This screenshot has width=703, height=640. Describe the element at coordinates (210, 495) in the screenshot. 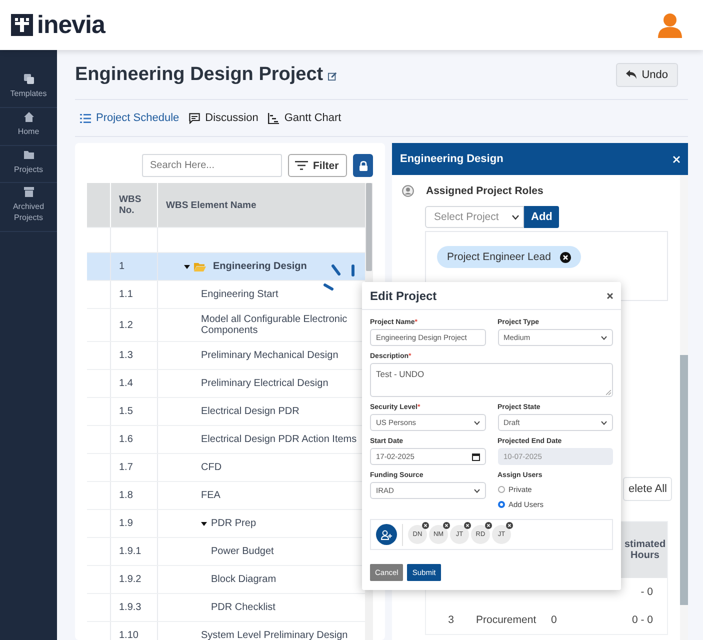

I see `table-cell: FEA` at that location.